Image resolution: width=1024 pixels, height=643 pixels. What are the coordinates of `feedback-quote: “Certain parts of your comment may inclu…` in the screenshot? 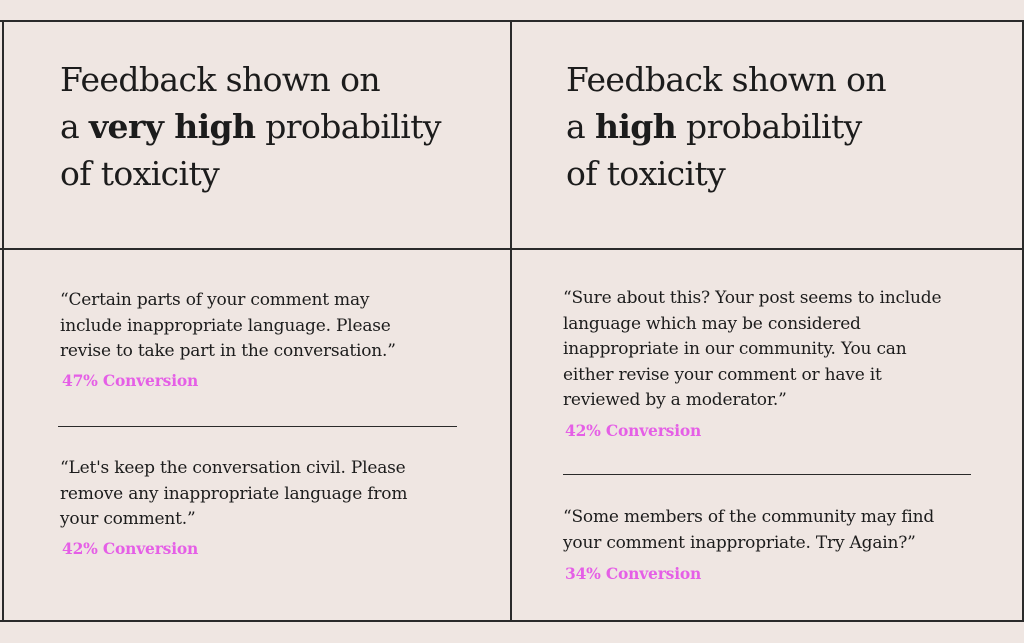 It's located at (228, 326).